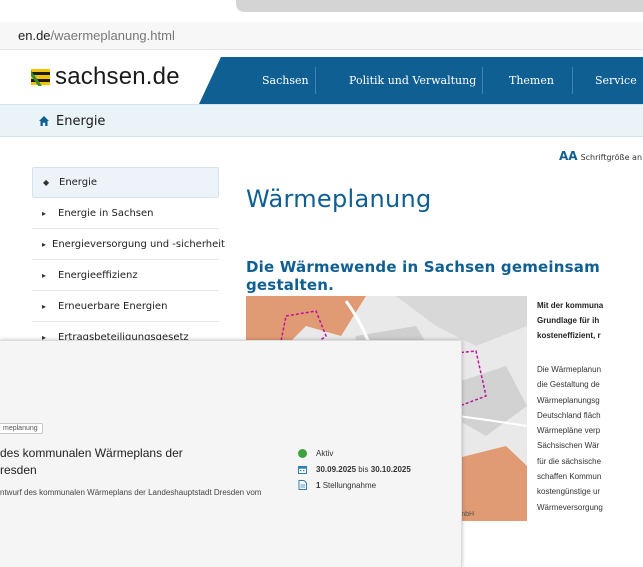  Describe the element at coordinates (112, 35) in the screenshot. I see `url-path: /waermeplanung.html` at that location.